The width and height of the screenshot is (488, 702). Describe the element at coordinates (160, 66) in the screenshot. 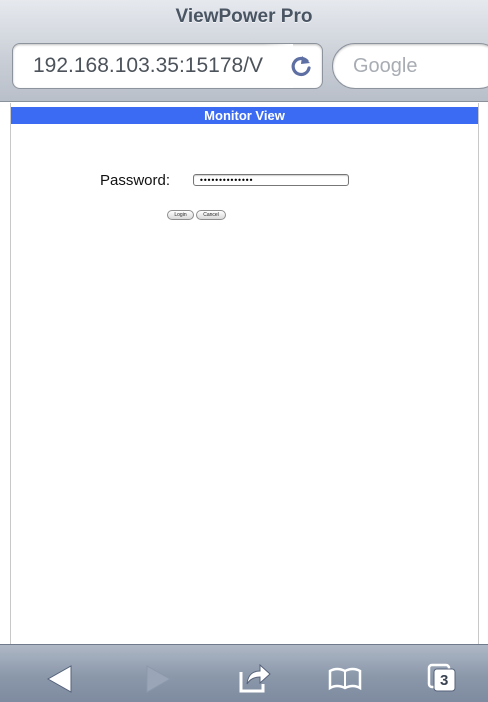

I see `url-text: 192.168.103.35:15178/V` at that location.